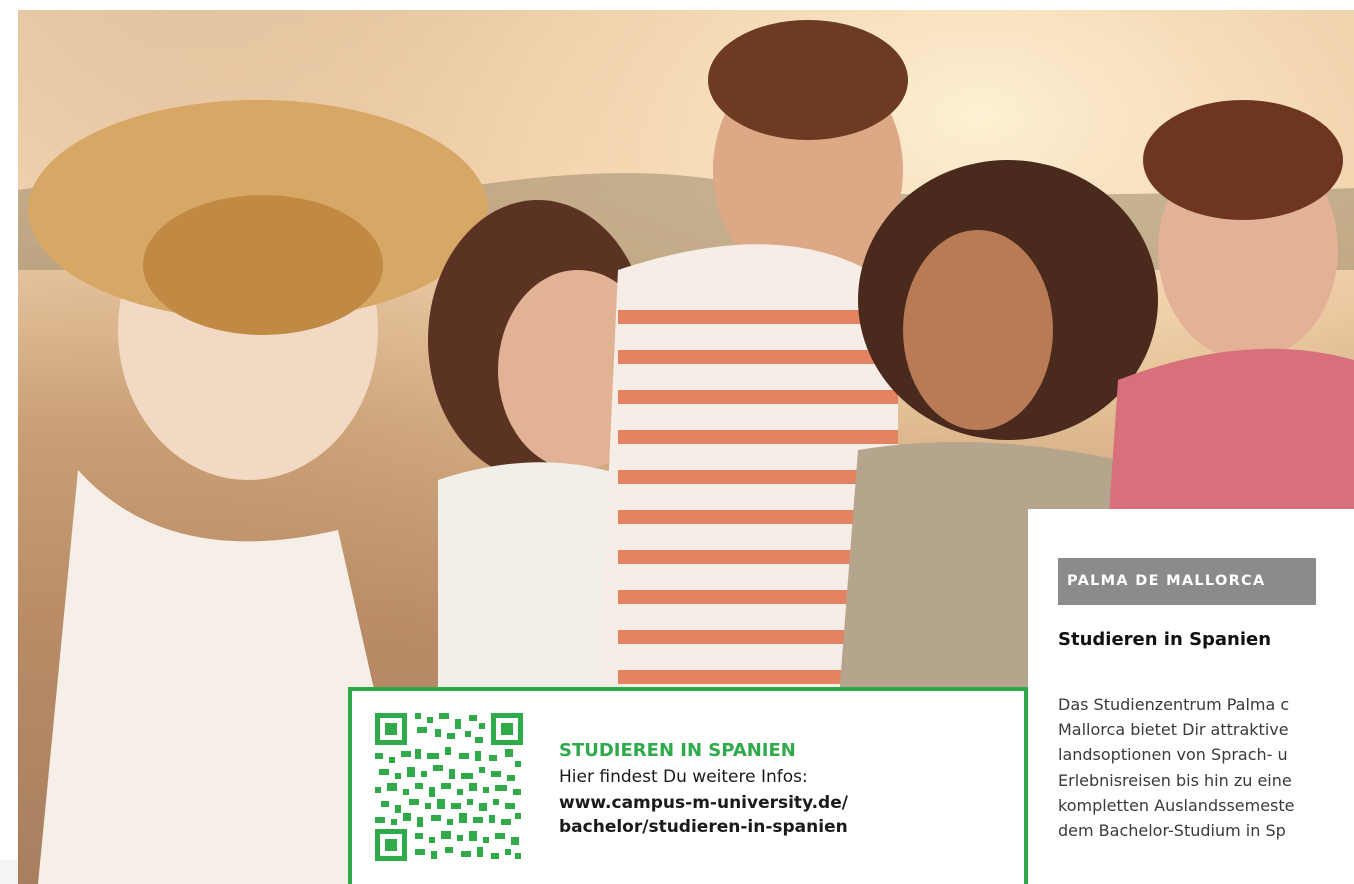  Describe the element at coordinates (1187, 581) in the screenshot. I see `location-badge: PALMA DE MALLORCA` at that location.